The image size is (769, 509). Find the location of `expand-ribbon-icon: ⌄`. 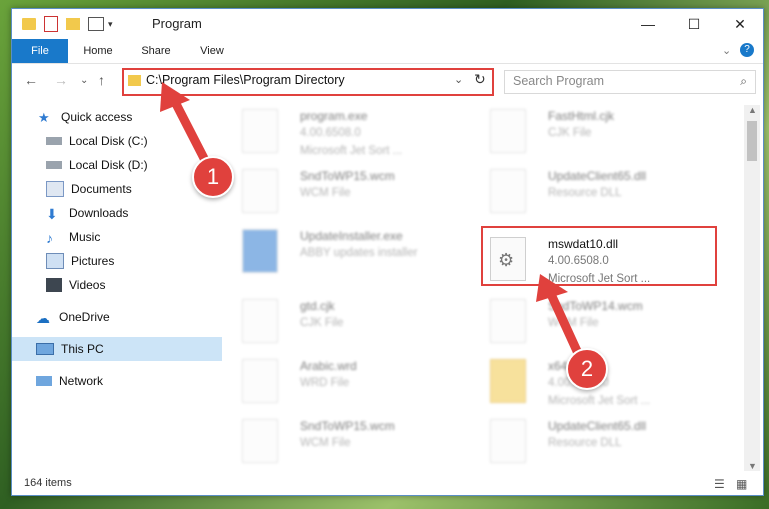

expand-ribbon-icon: ⌄ is located at coordinates (726, 50).